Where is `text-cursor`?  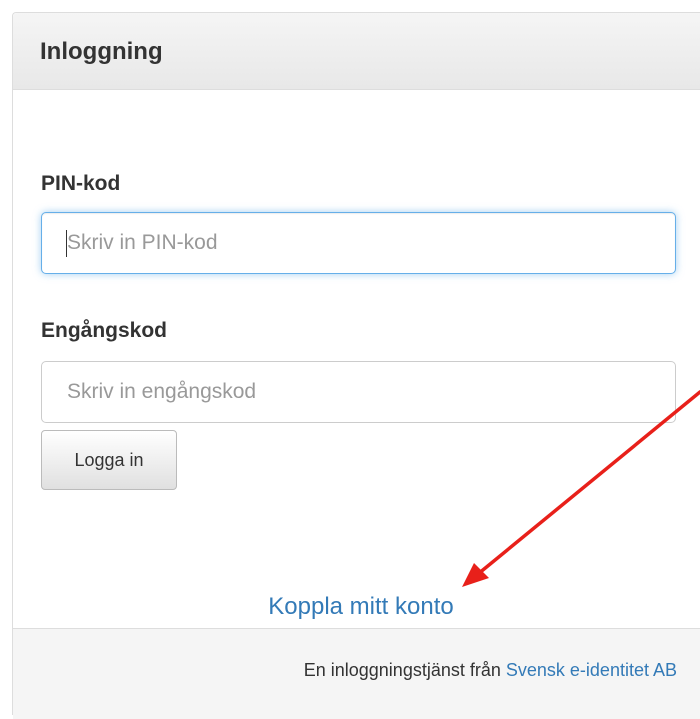 text-cursor is located at coordinates (66, 243).